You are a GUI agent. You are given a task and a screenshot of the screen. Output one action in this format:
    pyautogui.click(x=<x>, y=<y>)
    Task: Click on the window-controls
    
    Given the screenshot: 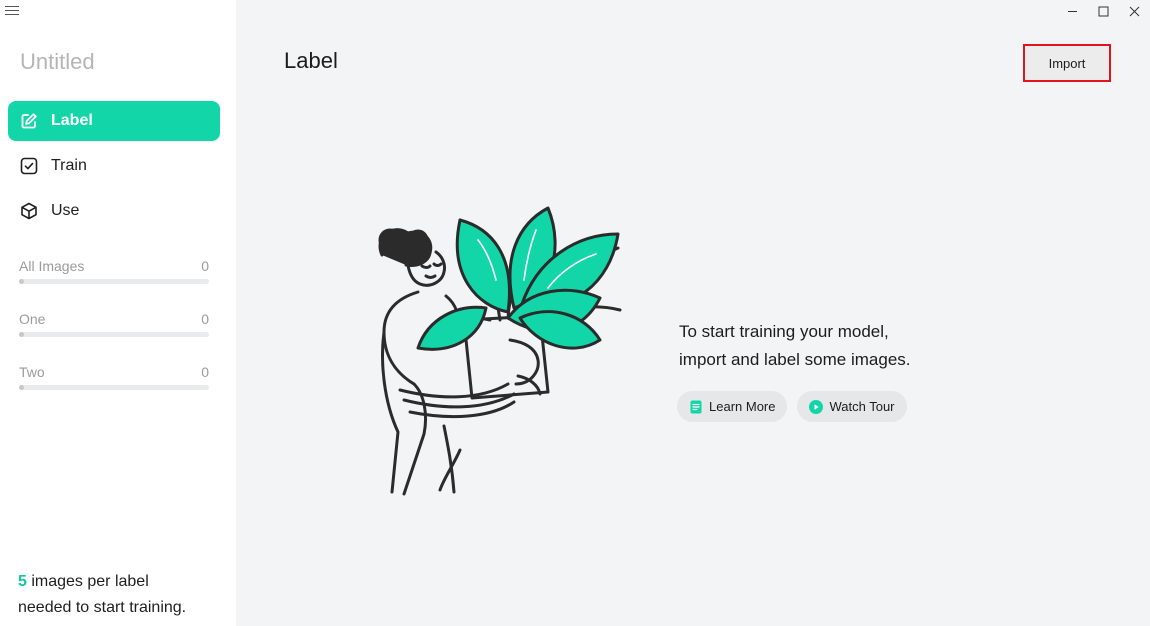 What is the action you would take?
    pyautogui.click(x=1103, y=11)
    